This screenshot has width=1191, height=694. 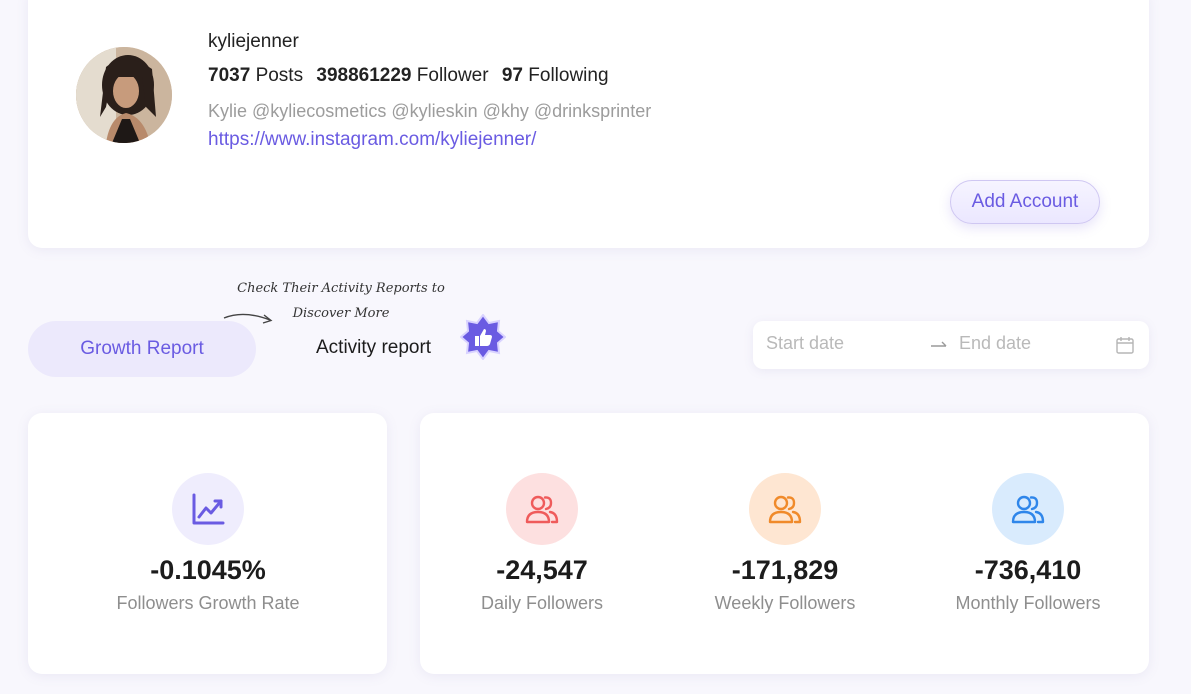 What do you see at coordinates (208, 603) in the screenshot?
I see `growth-rate-label: Followers Growth Rate` at bounding box center [208, 603].